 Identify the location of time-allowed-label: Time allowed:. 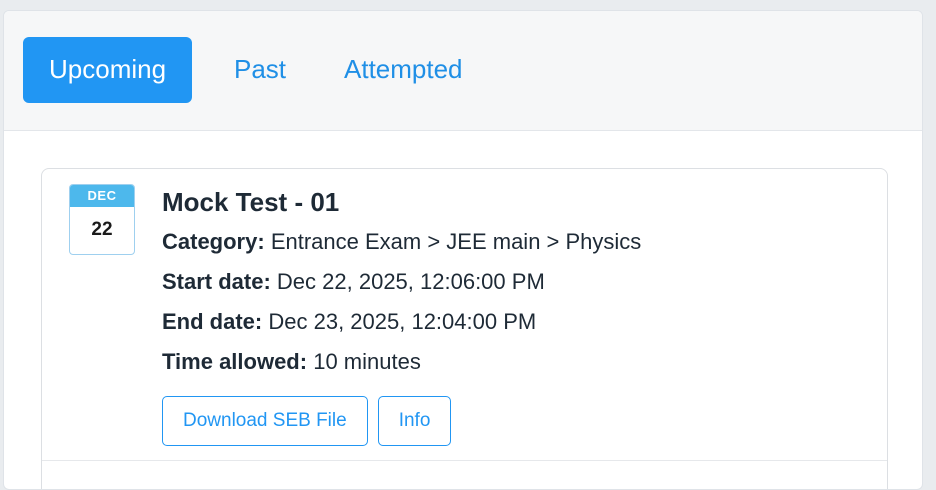
(235, 361).